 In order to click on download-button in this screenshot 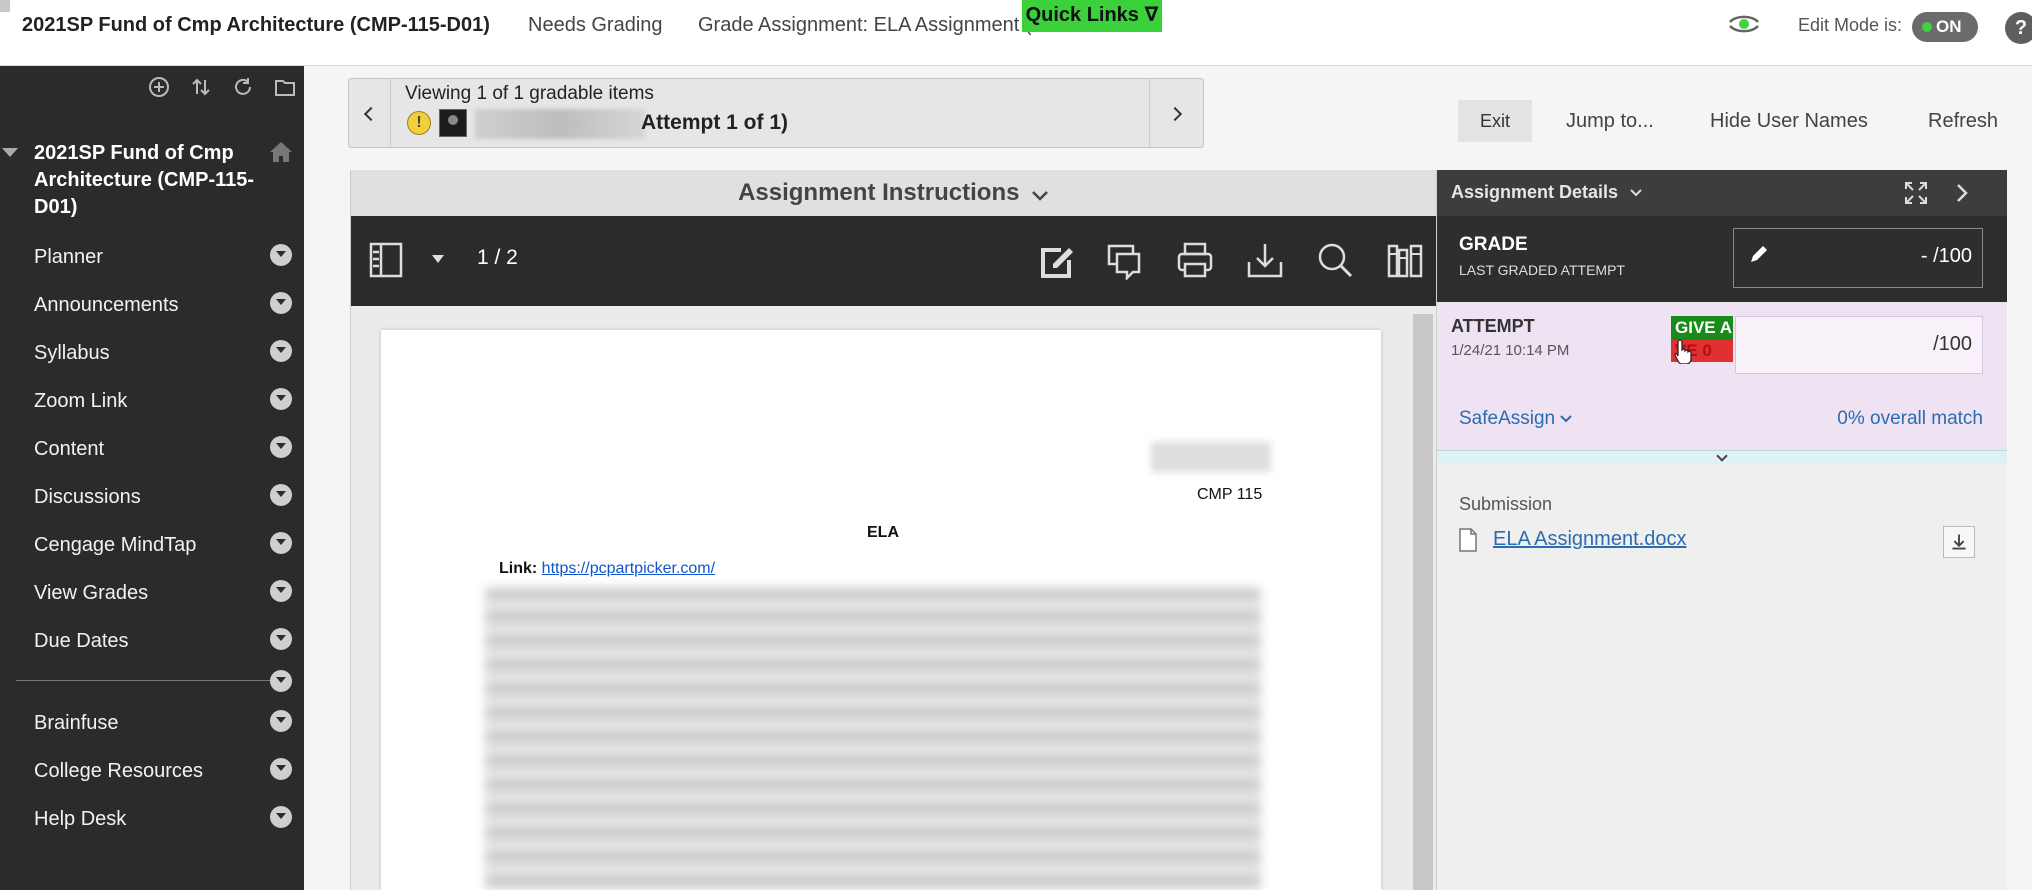, I will do `click(1959, 542)`.